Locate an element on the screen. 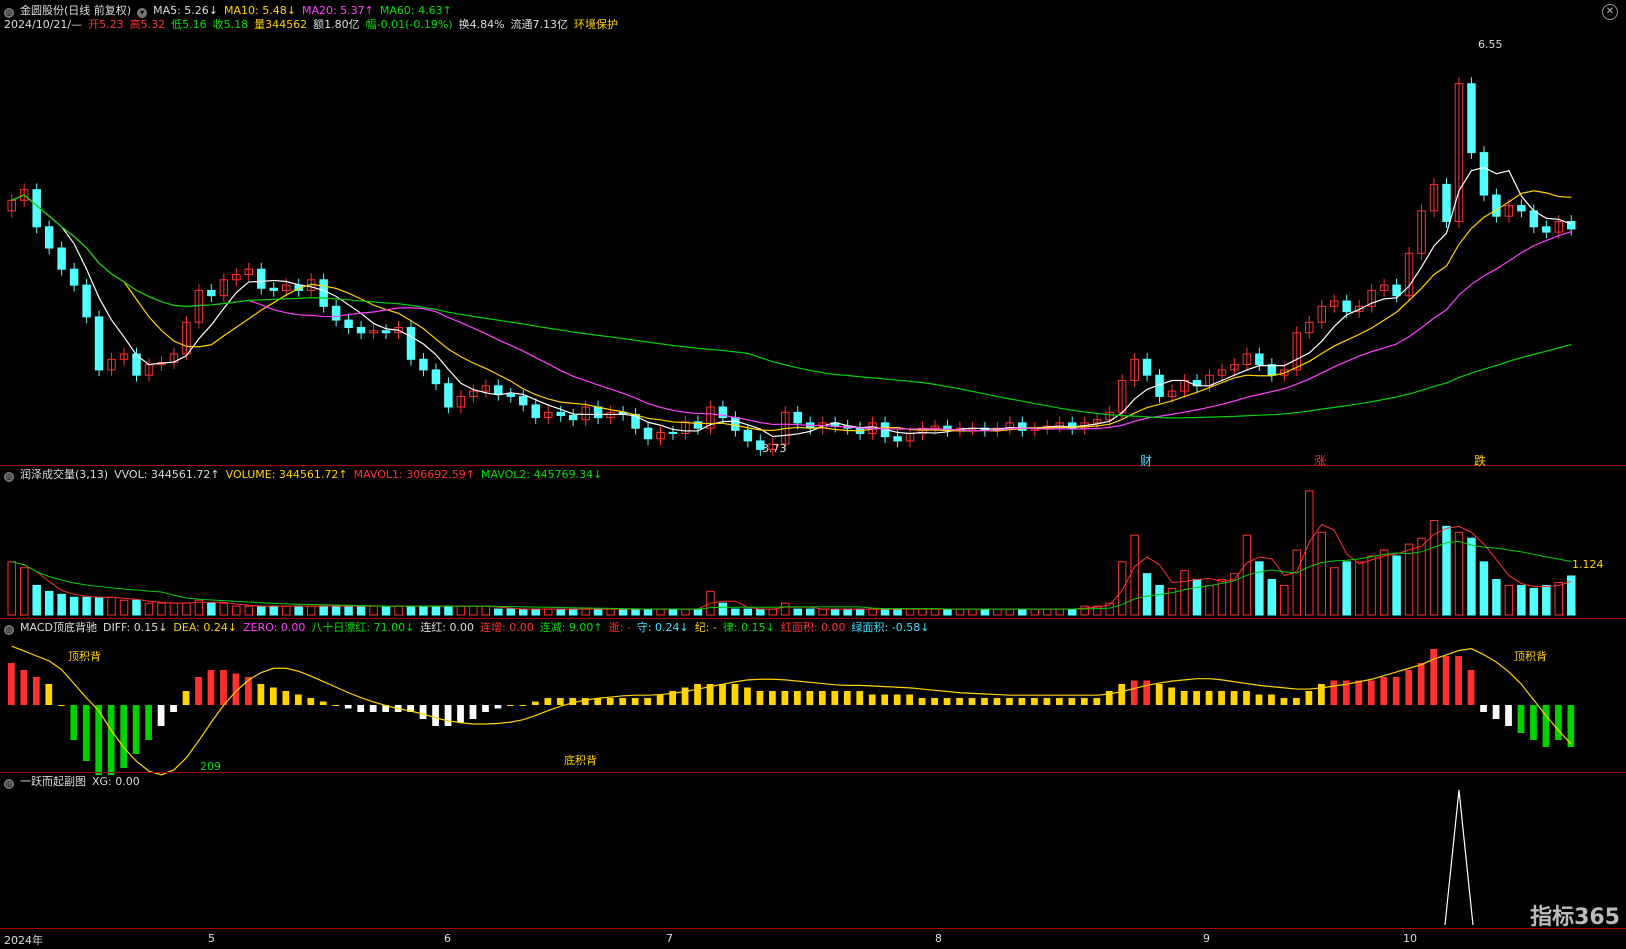 The width and height of the screenshot is (1626, 949). mavol2-line is located at coordinates (791, 575).